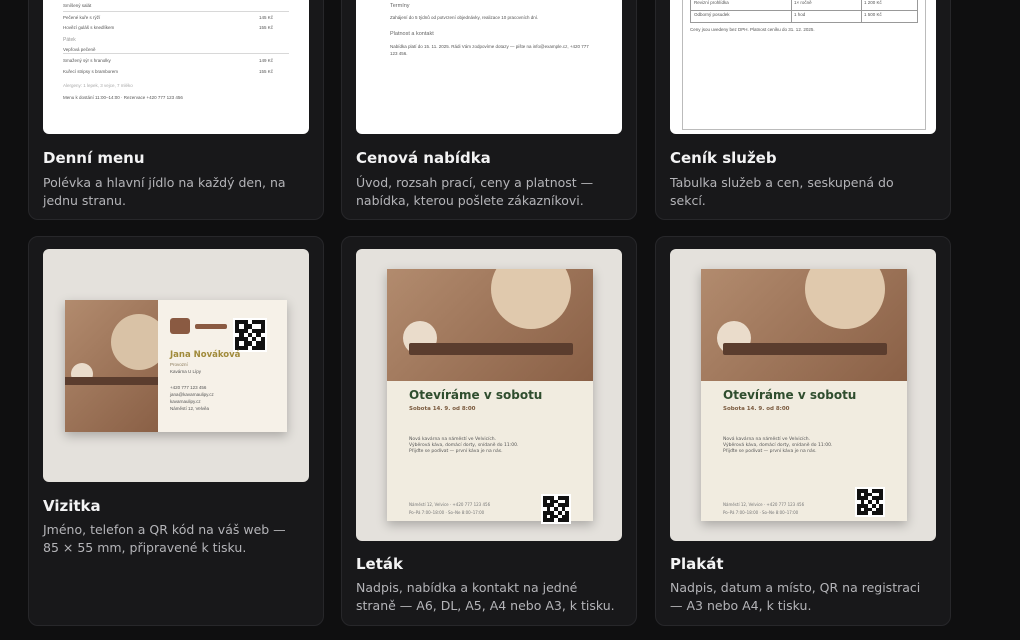  Describe the element at coordinates (697, 564) in the screenshot. I see `card-title: Plakát` at that location.